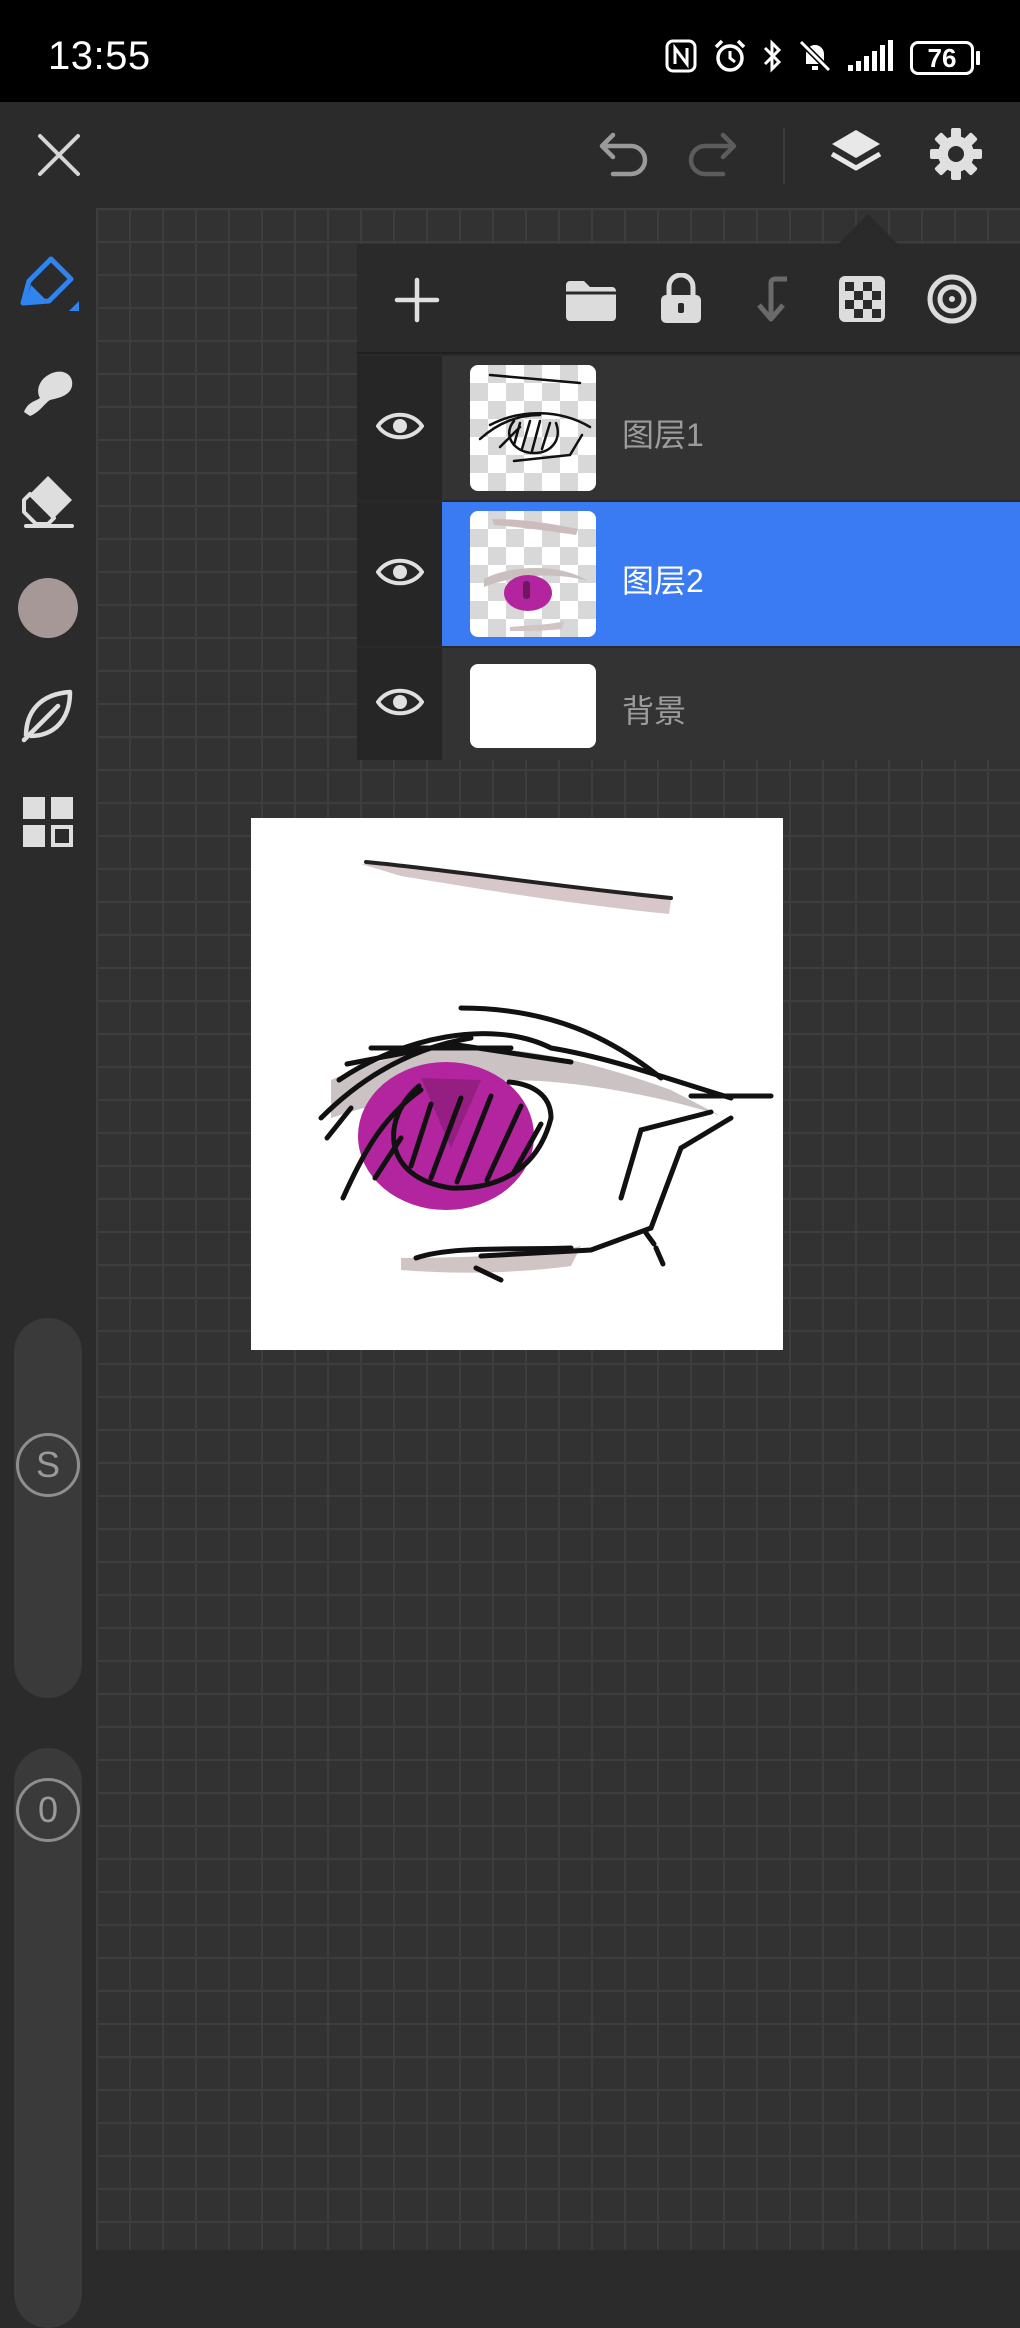  I want to click on battery-indicator: 76, so click(945, 58).